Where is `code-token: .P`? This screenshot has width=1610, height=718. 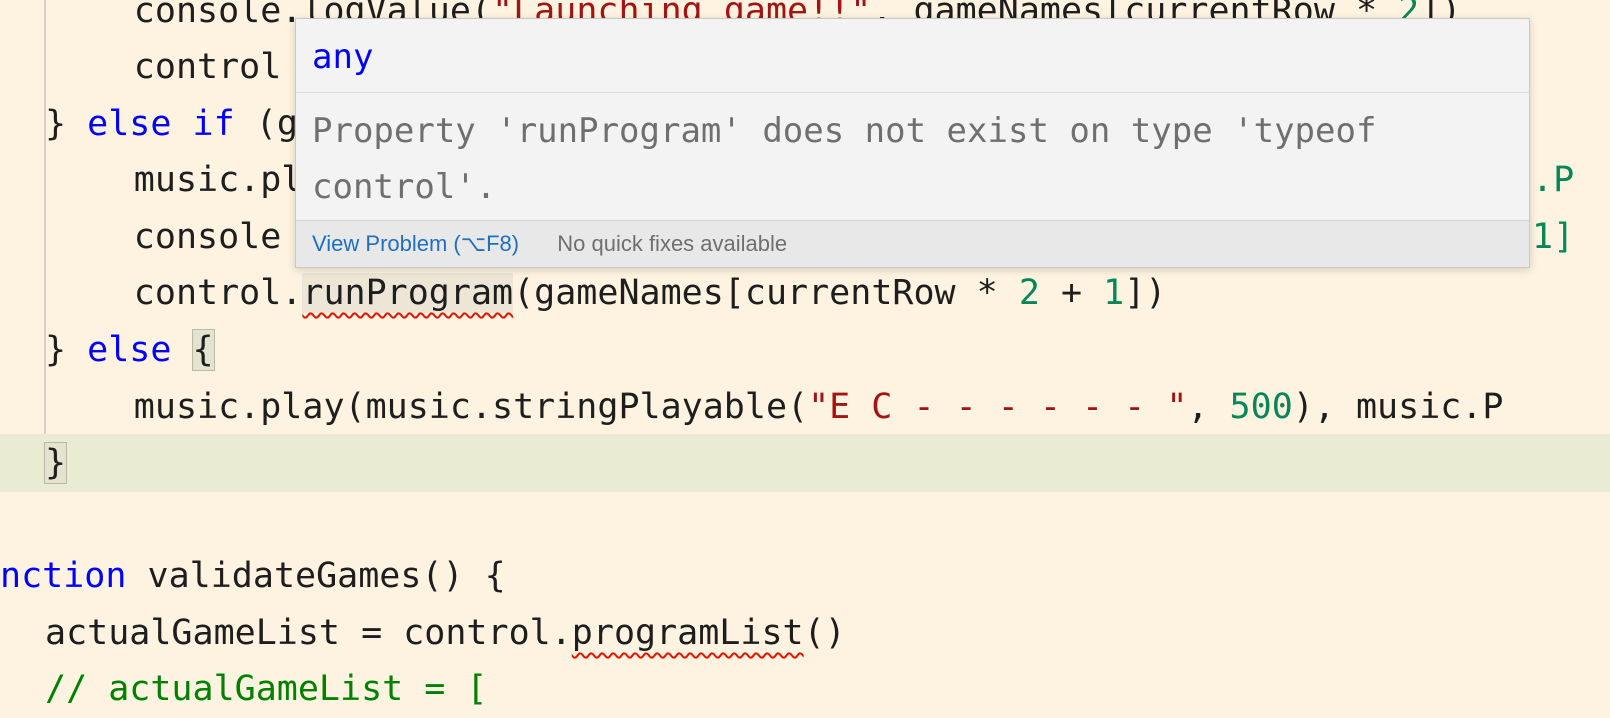 code-token: .P is located at coordinates (1553, 180).